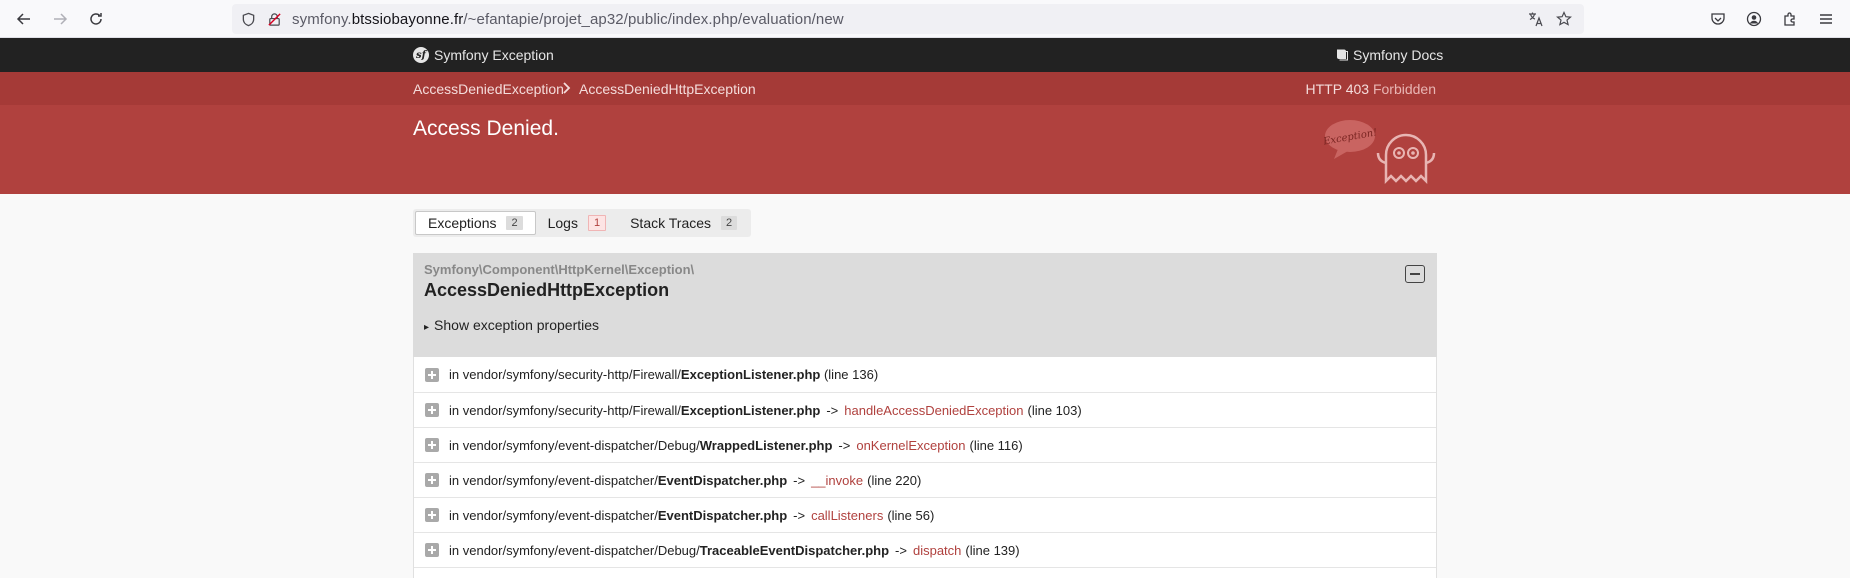 The width and height of the screenshot is (1850, 578). I want to click on reload-icon, so click(96, 19).